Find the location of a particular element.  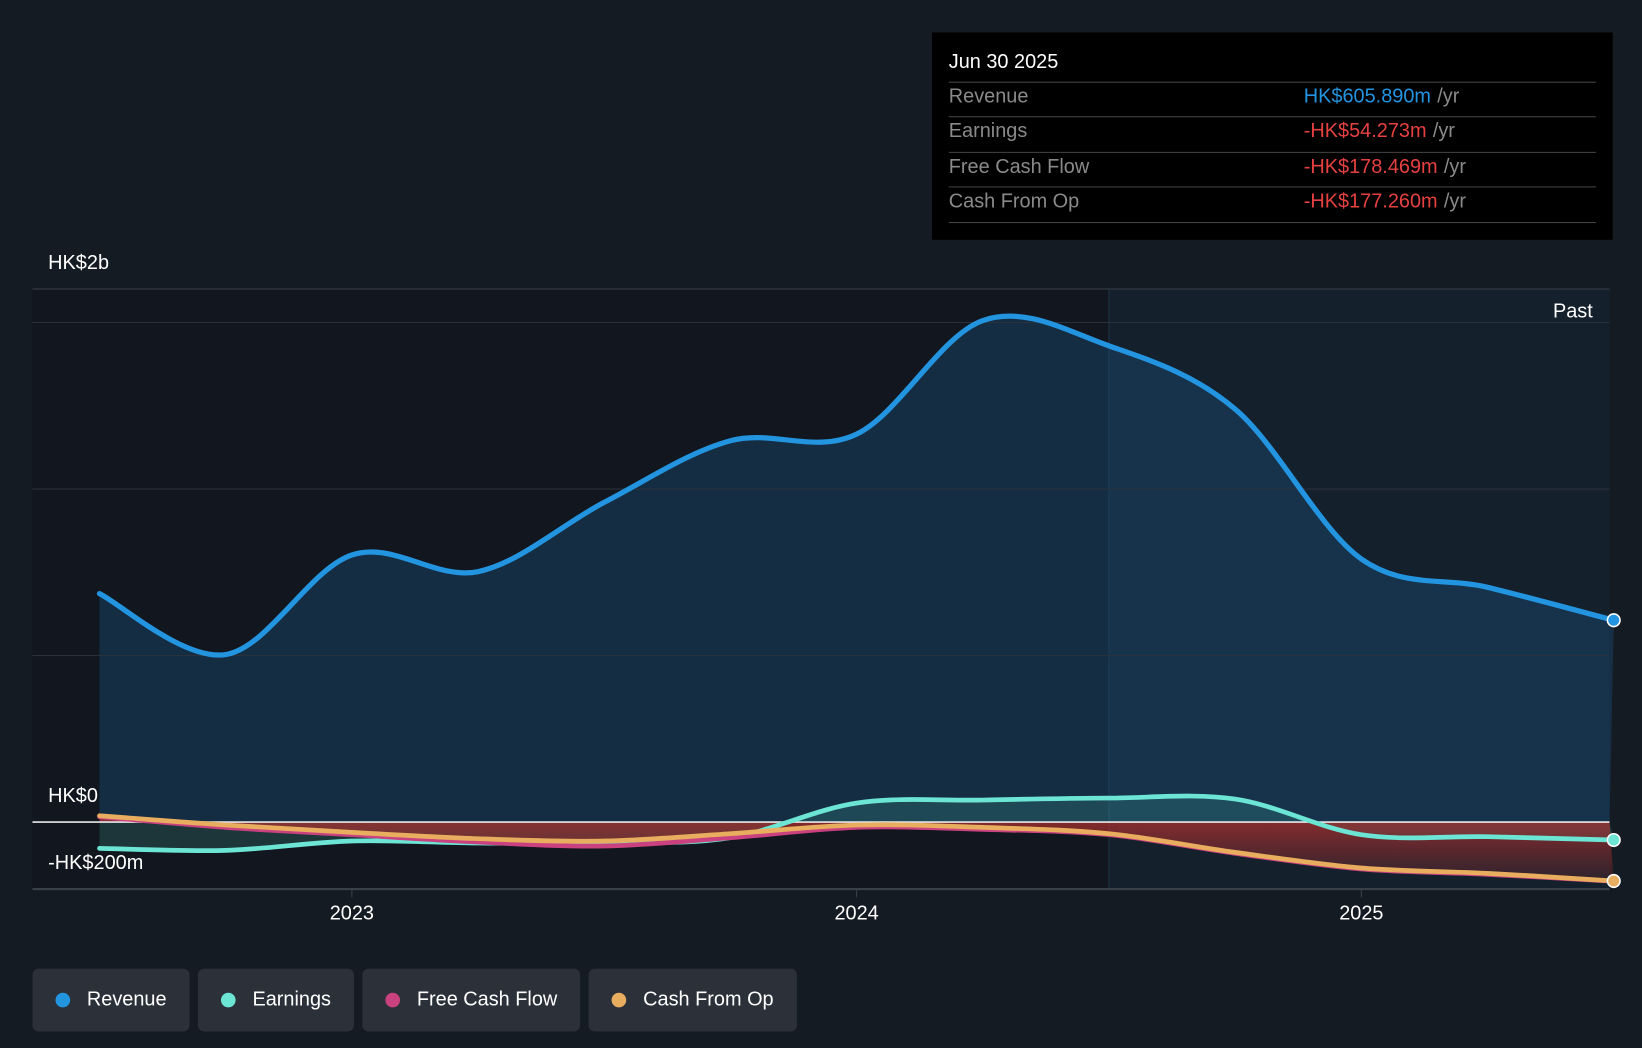

tooltip-row-earnings: Earnings -HK$54.273m/yr is located at coordinates (1272, 134).